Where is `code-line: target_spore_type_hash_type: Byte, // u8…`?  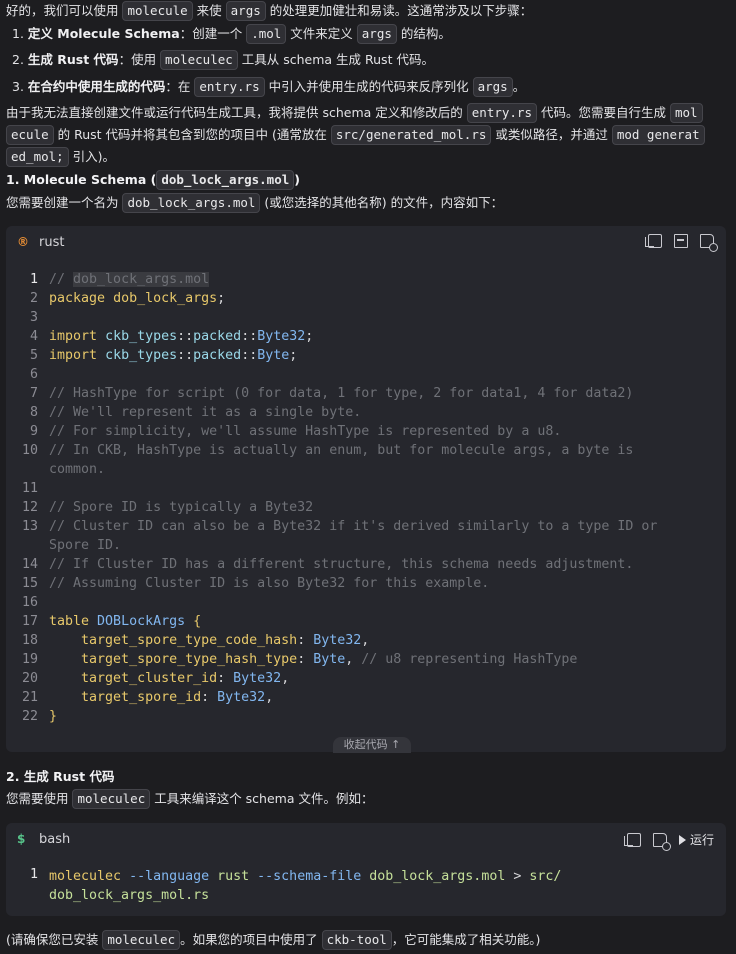
code-line: target_spore_type_hash_type: Byte, // u8… is located at coordinates (329, 659).